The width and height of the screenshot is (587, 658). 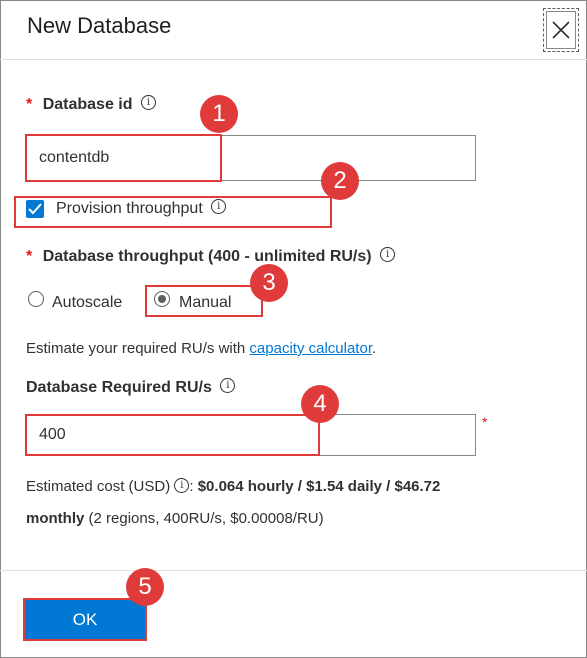 I want to click on close-icon, so click(x=561, y=30).